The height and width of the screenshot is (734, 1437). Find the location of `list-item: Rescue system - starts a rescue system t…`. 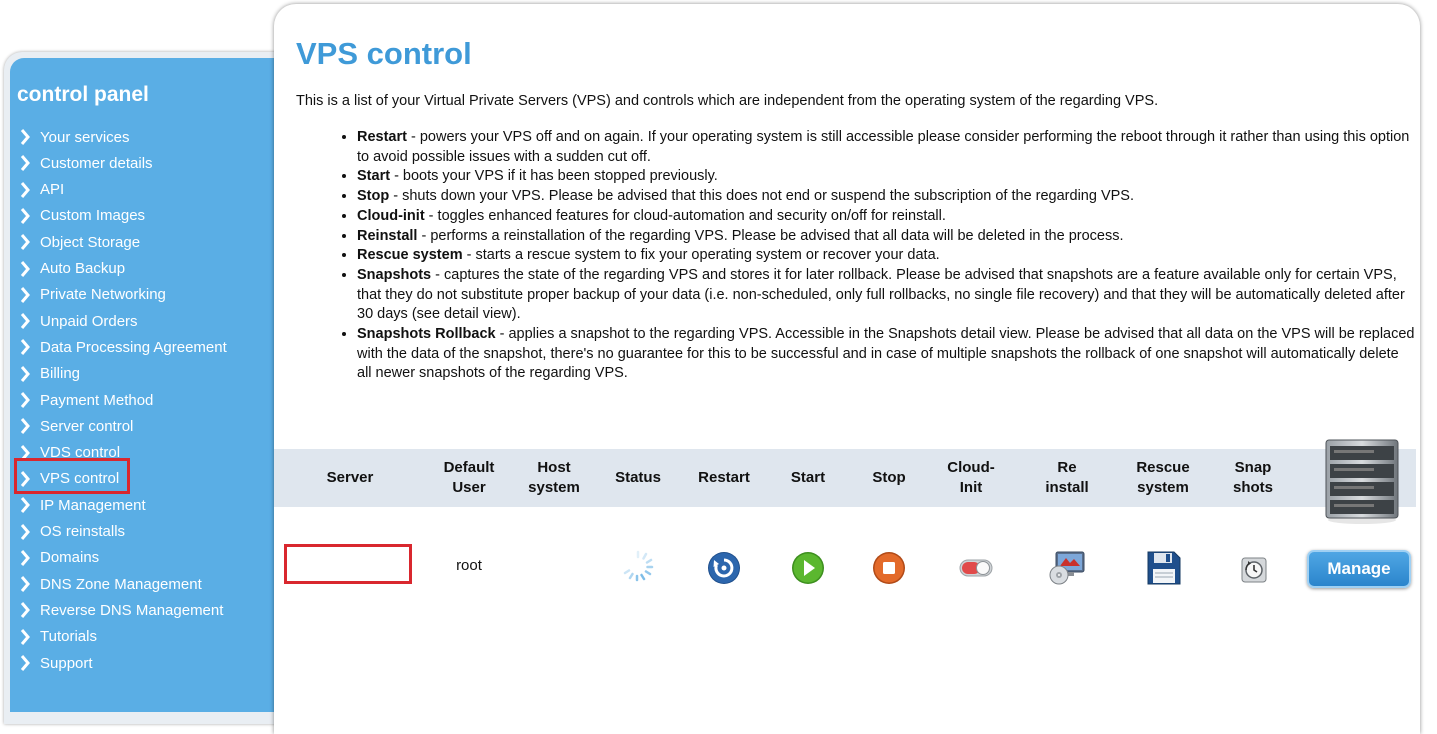

list-item: Rescue system - starts a rescue system t… is located at coordinates (887, 256).